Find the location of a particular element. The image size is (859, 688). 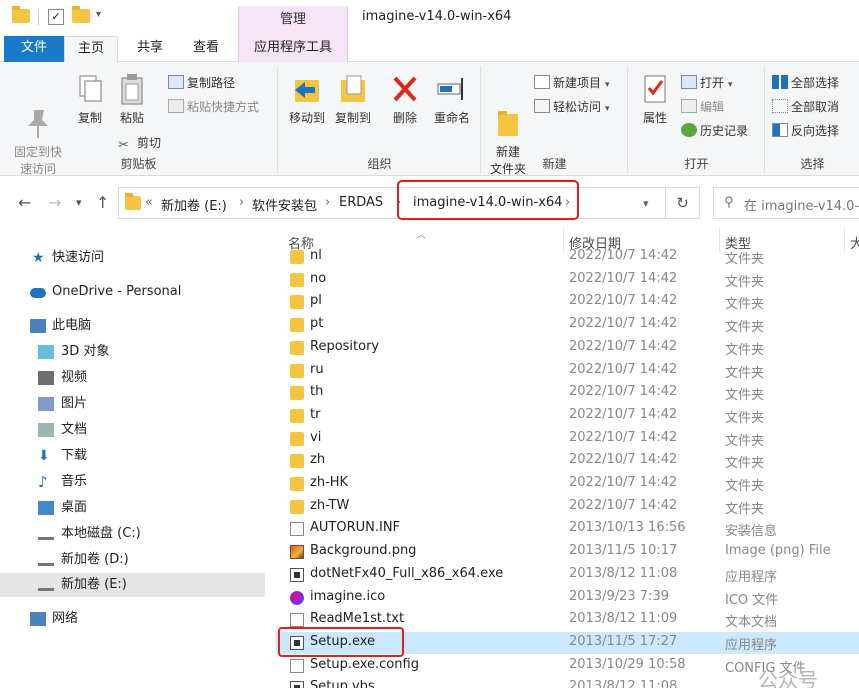

rename-button: 重命名 is located at coordinates (452, 99).